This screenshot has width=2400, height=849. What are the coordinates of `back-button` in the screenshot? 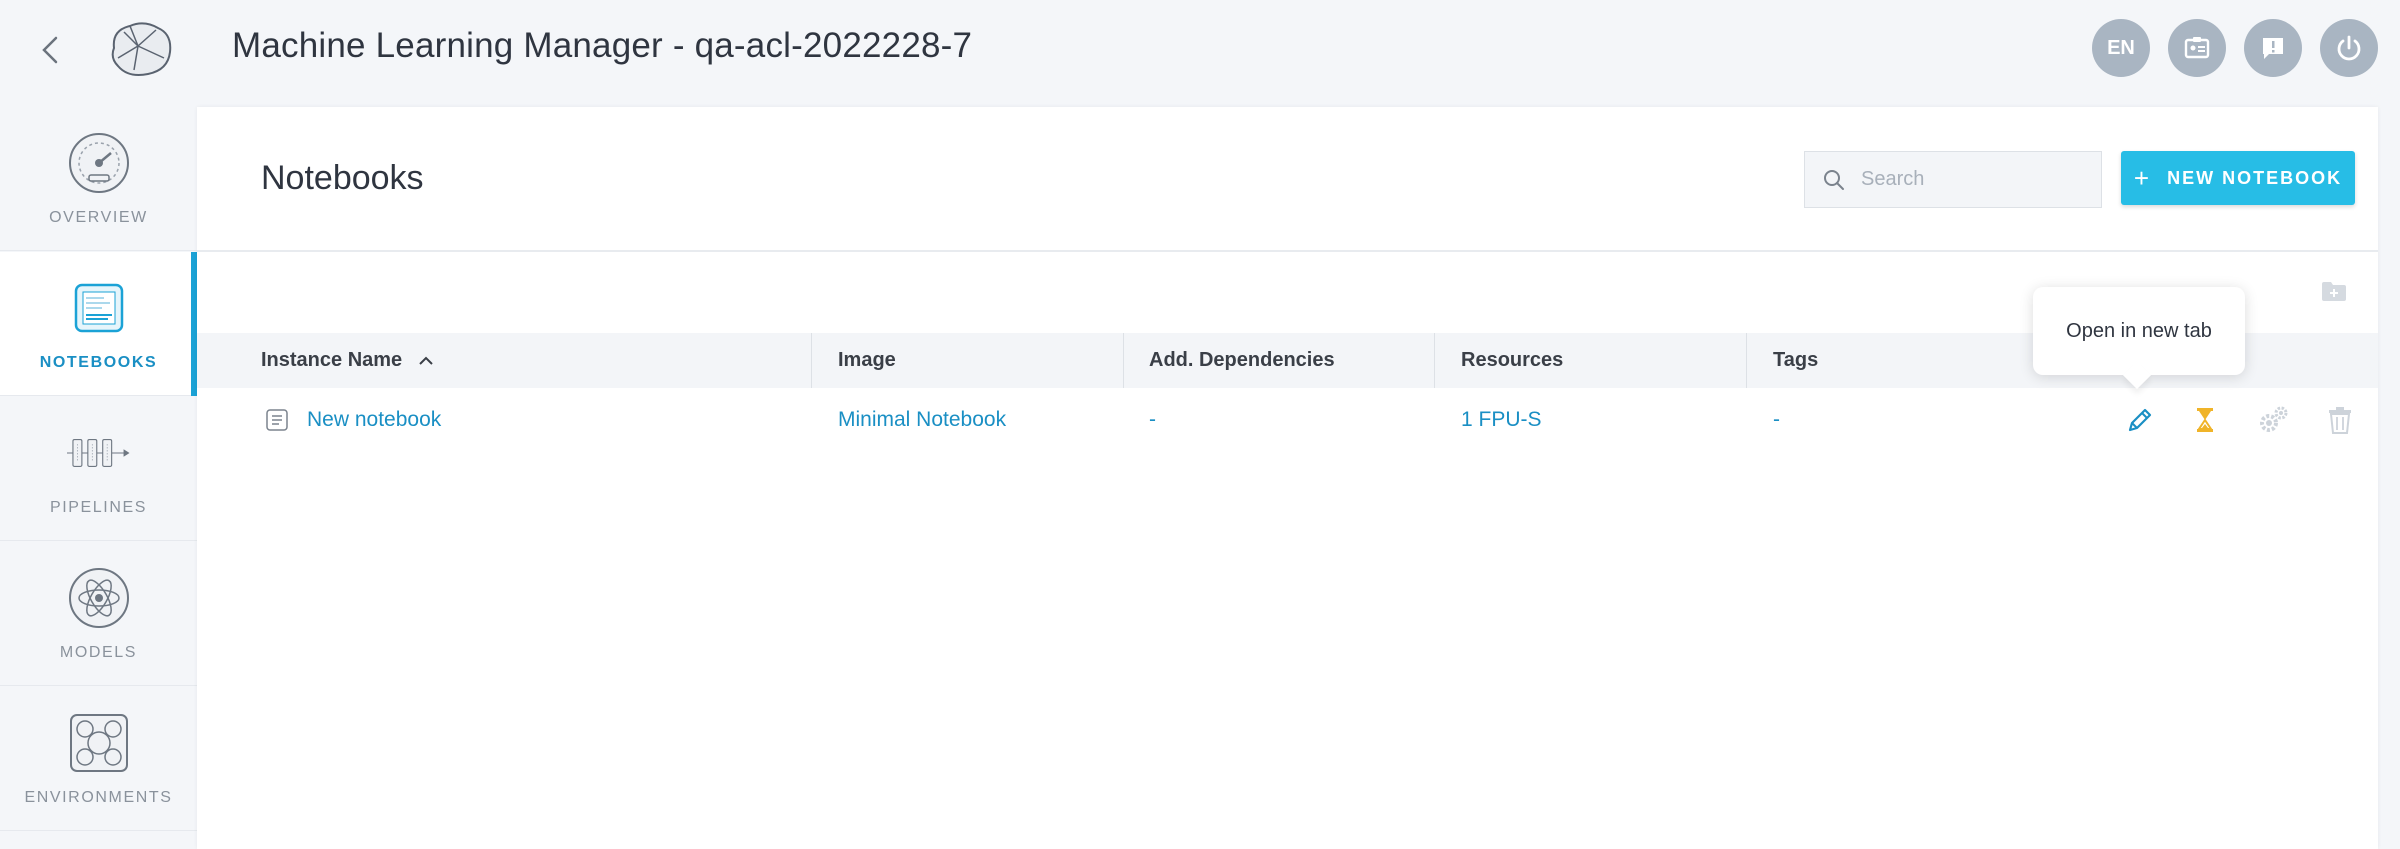 It's located at (50, 50).